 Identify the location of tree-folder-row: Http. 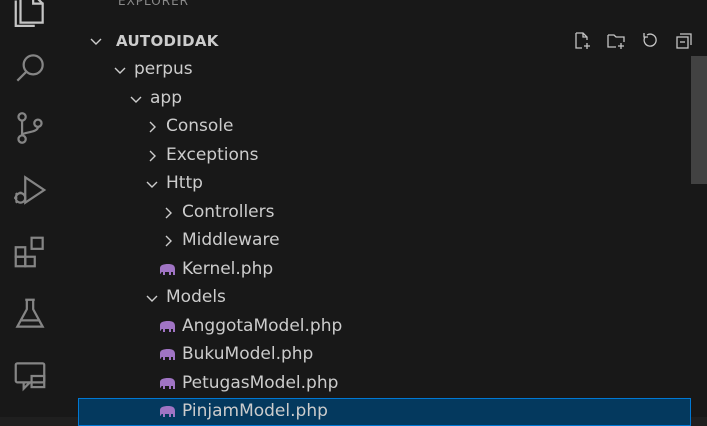
(384, 184).